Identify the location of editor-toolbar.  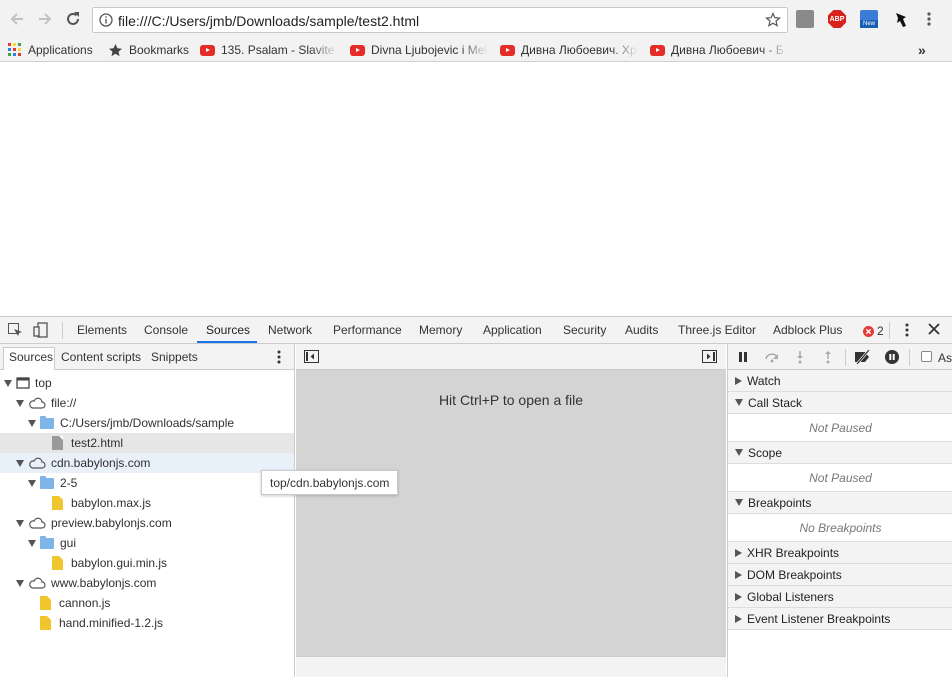
(511, 357).